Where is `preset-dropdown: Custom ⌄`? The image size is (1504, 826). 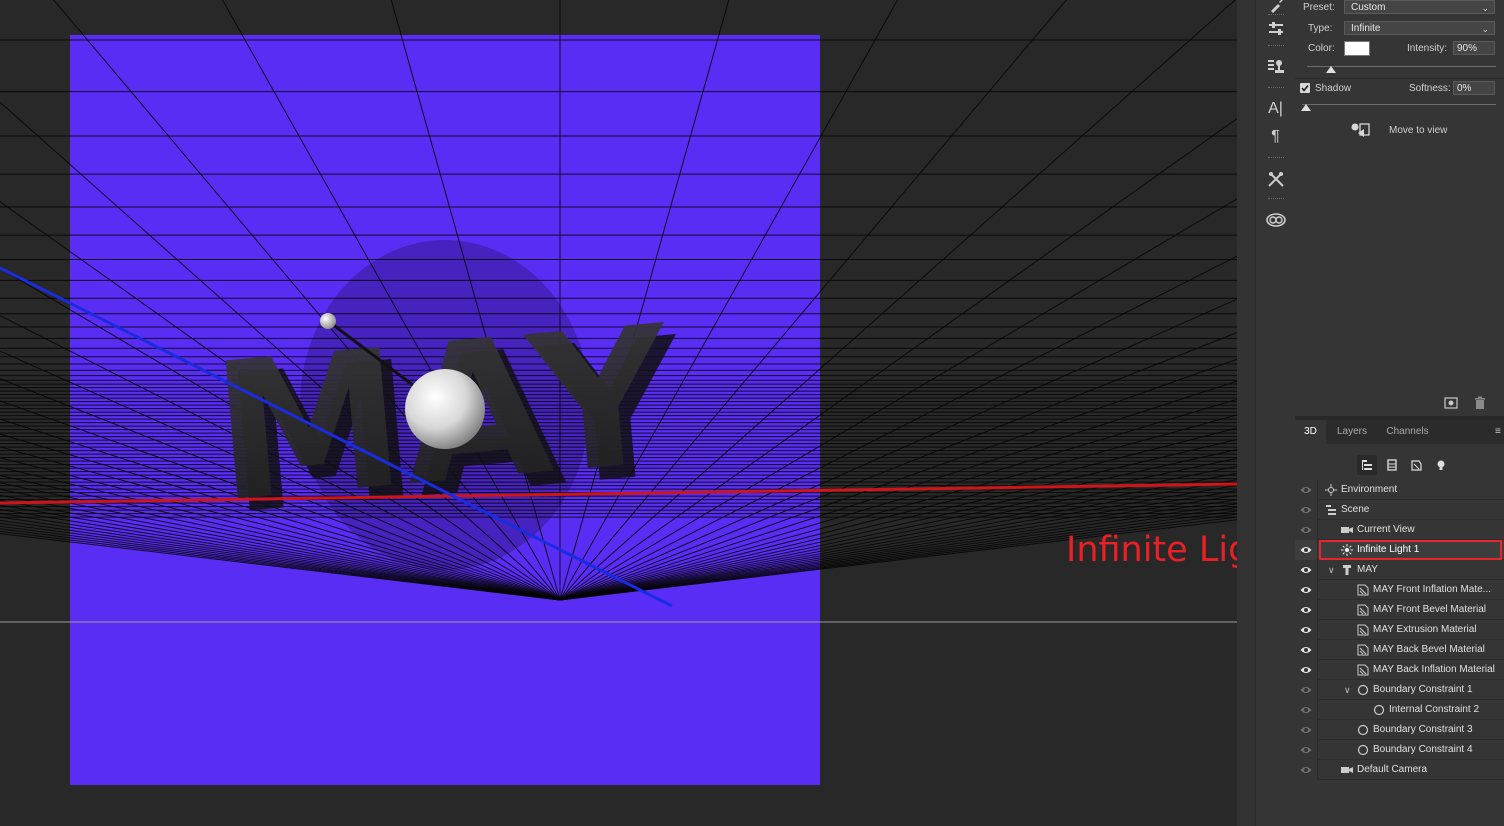
preset-dropdown: Custom ⌄ is located at coordinates (1419, 7).